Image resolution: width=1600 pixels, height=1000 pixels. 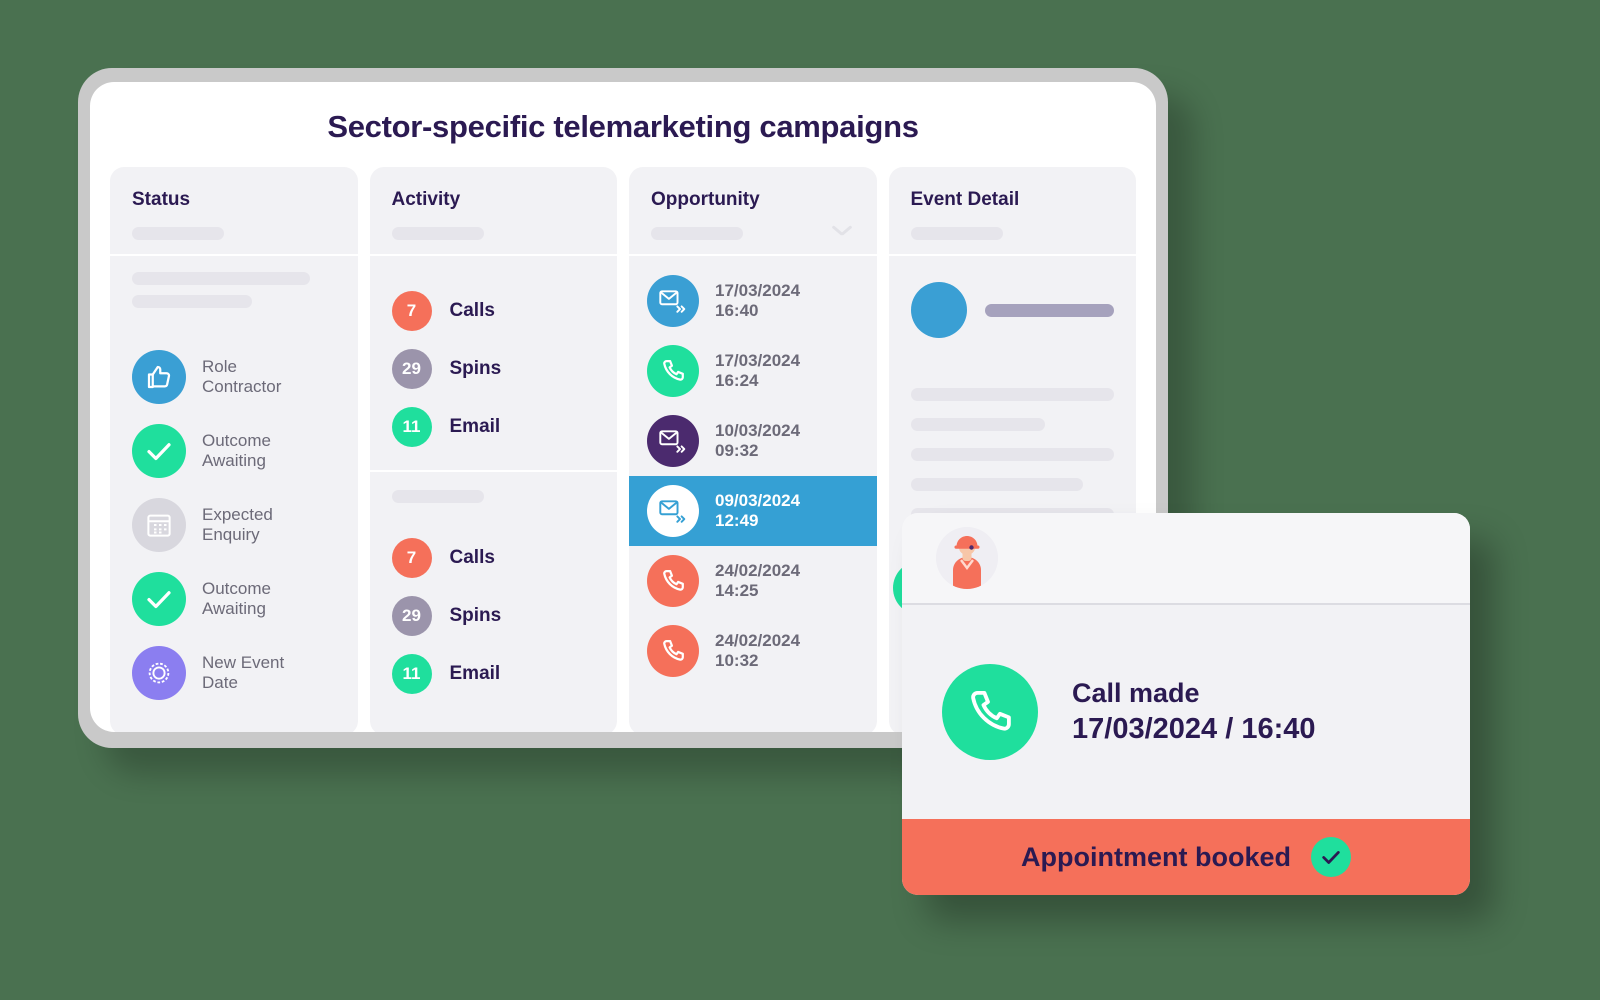 I want to click on chevron-down-icon, so click(x=842, y=235).